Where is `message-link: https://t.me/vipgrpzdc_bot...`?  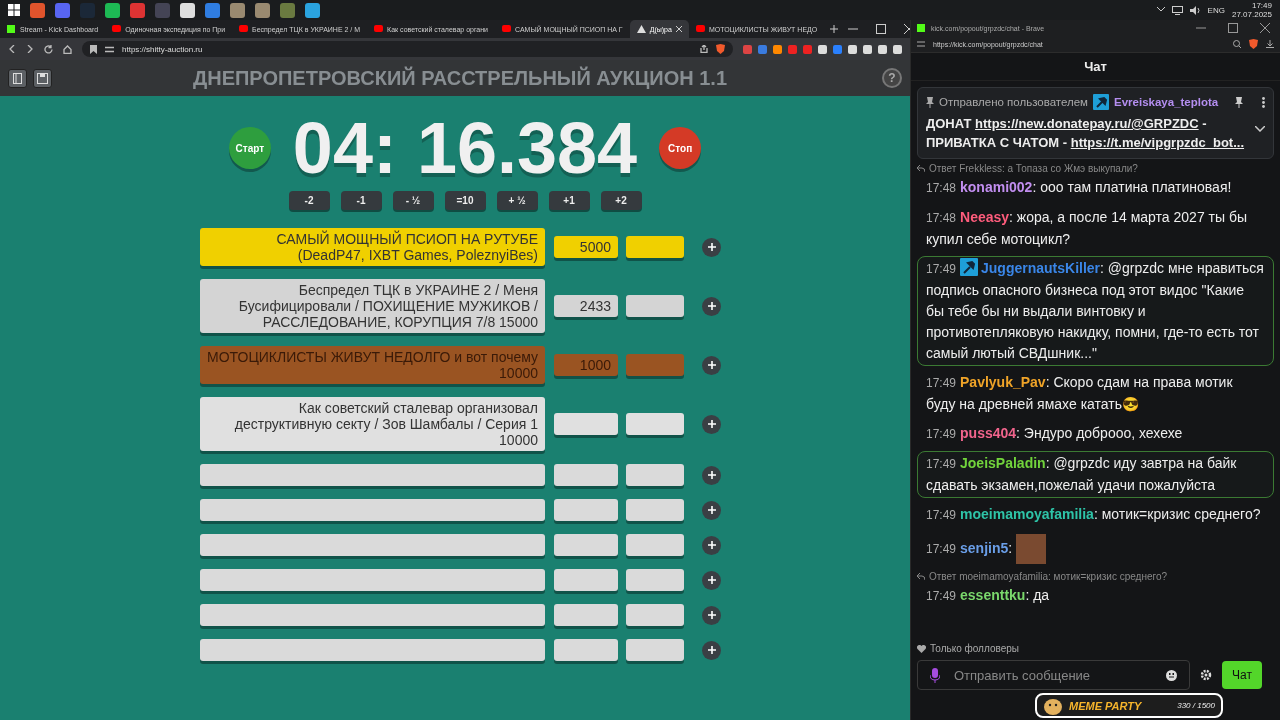
message-link: https://t.me/vipgrpzdc_bot... is located at coordinates (1157, 142).